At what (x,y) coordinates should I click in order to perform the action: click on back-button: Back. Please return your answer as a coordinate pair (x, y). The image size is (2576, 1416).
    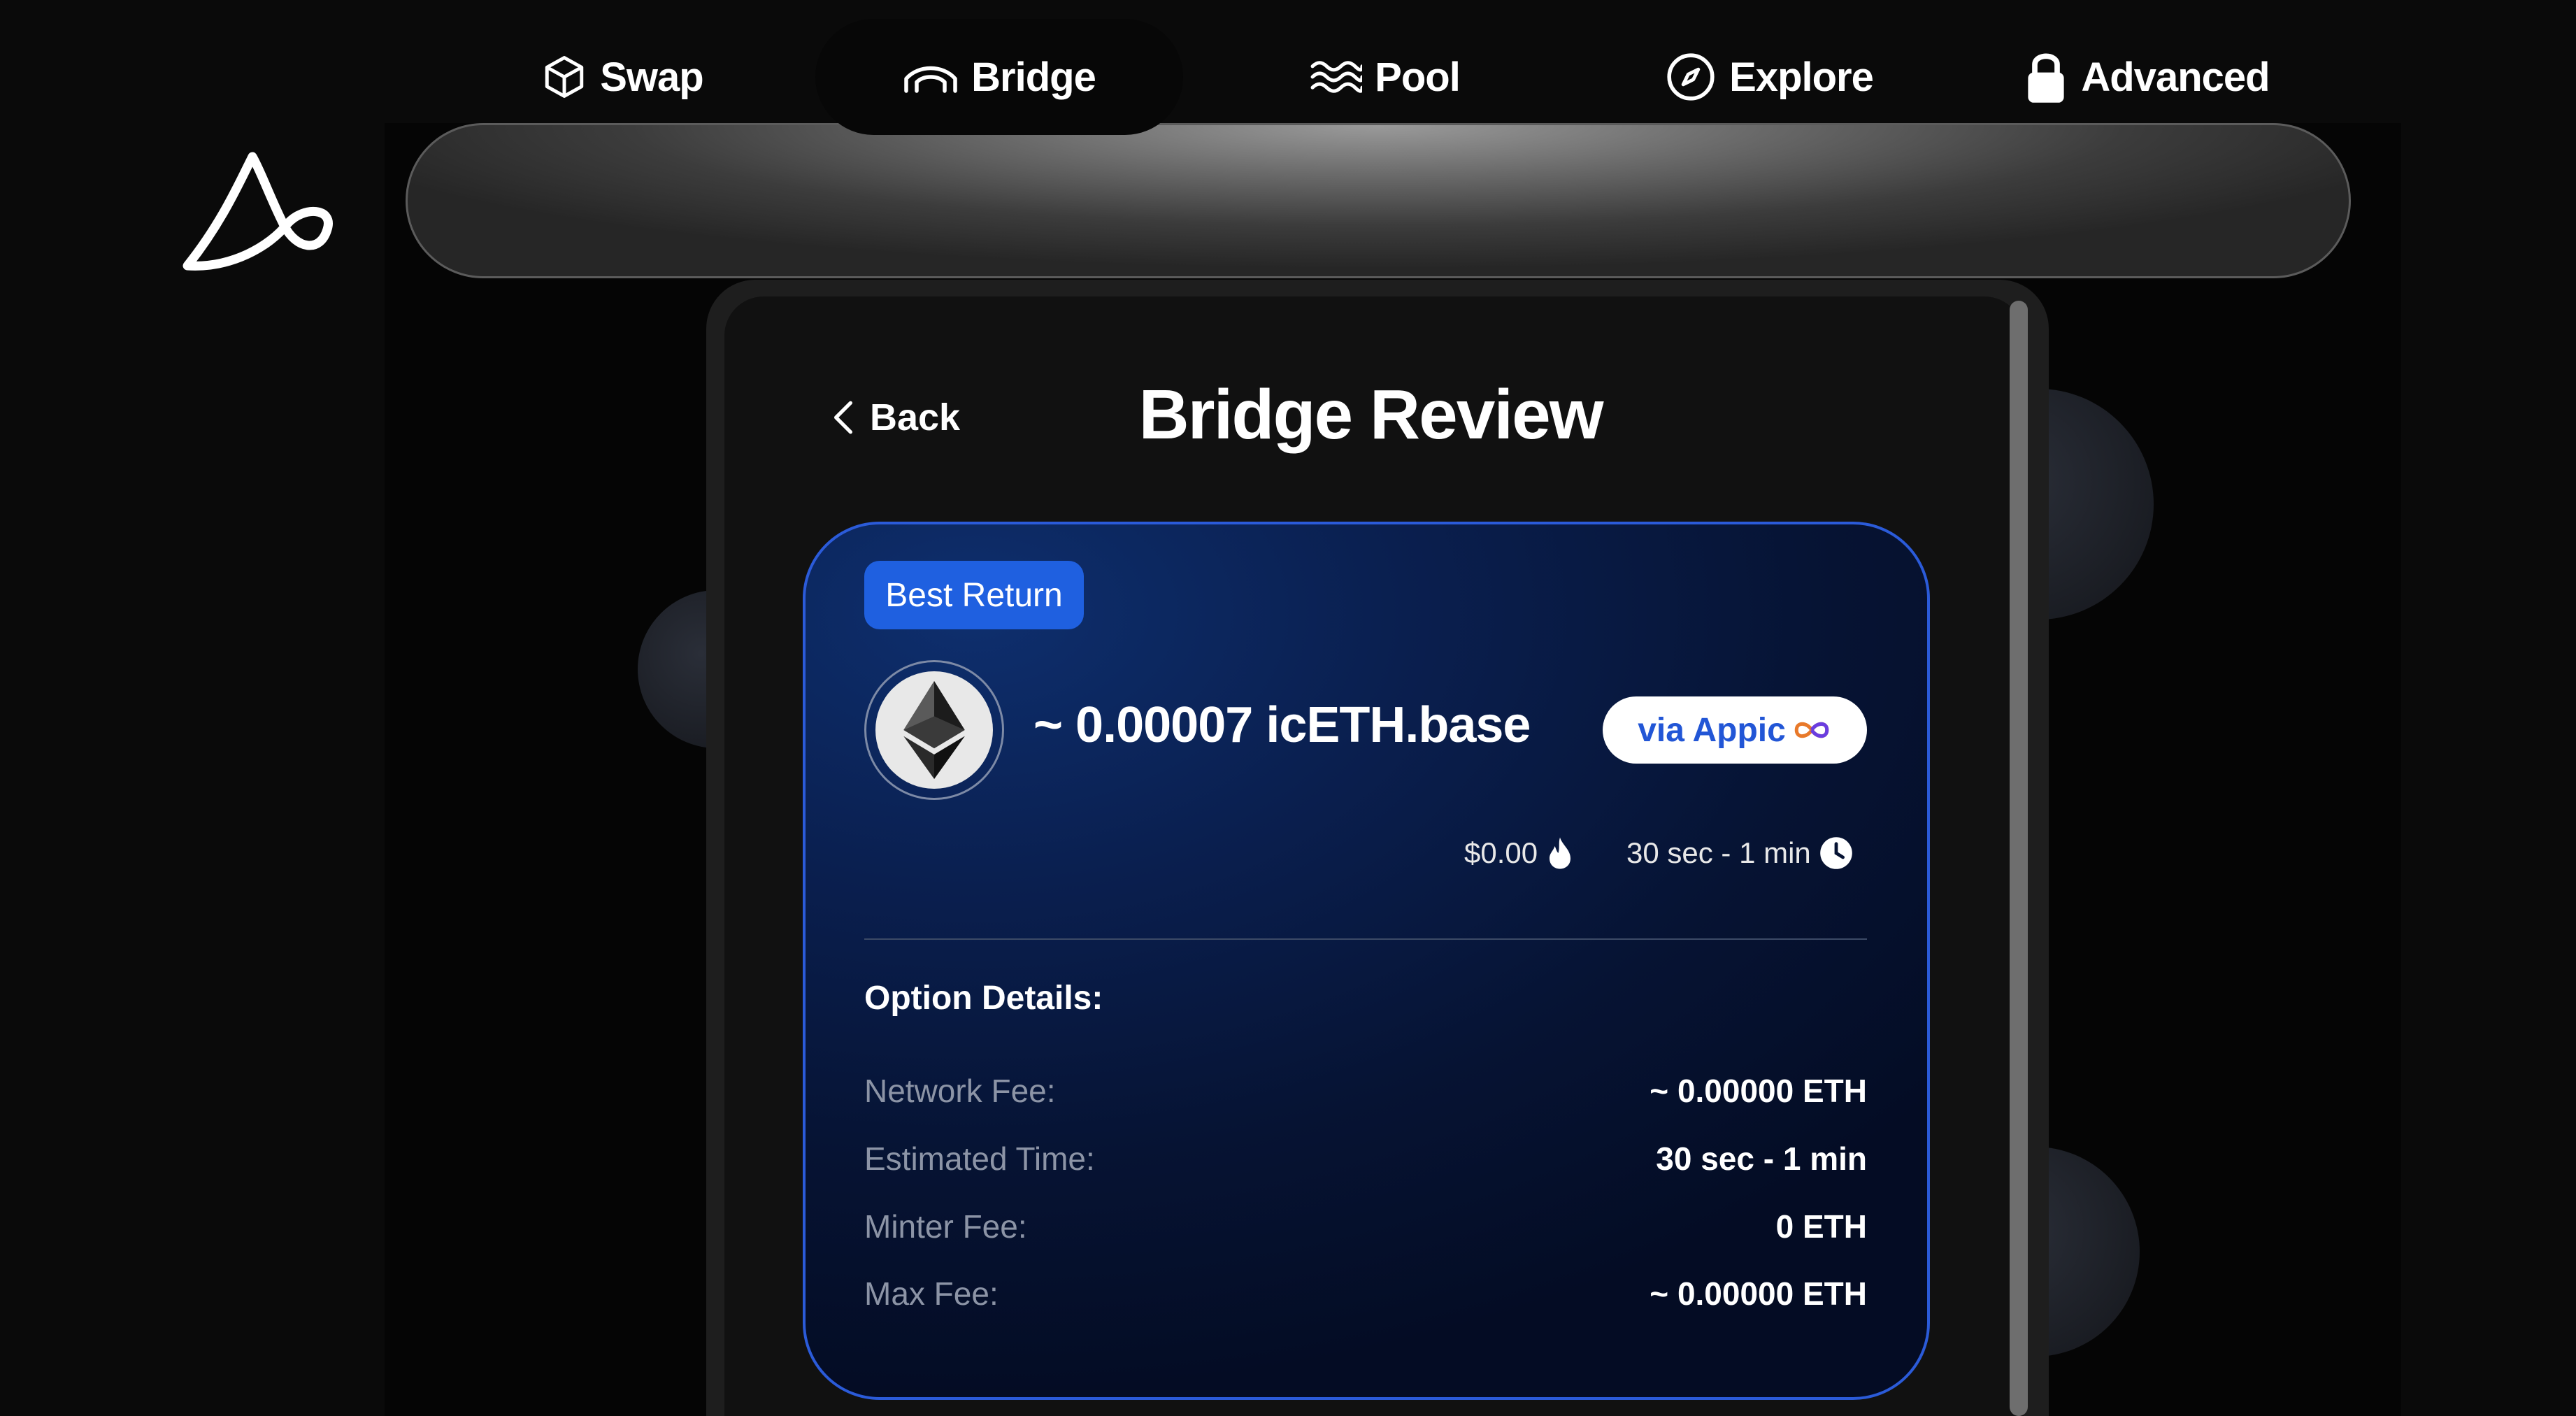
    Looking at the image, I should click on (895, 417).